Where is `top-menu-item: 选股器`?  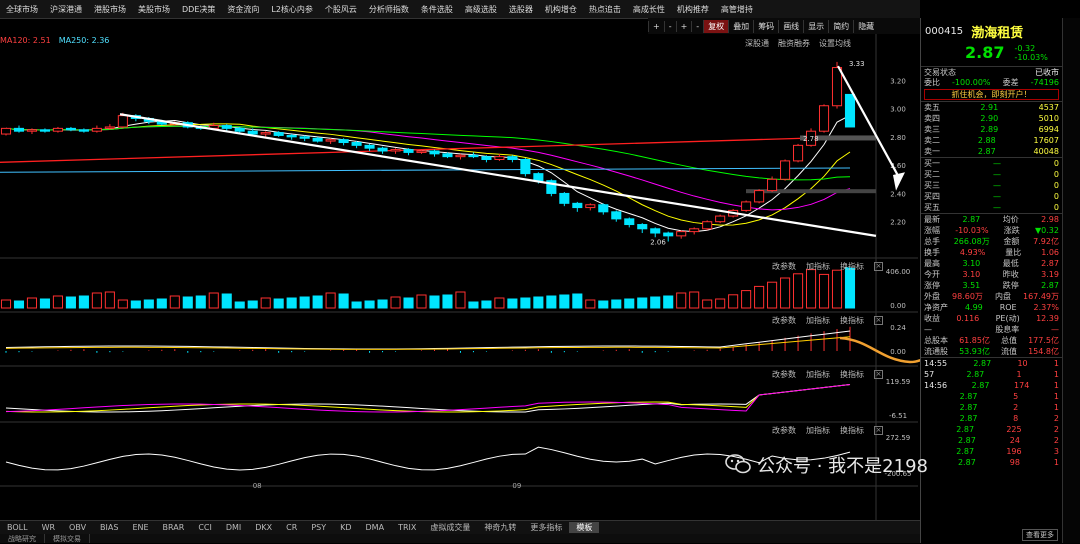
top-menu-item: 选股器 is located at coordinates (521, 9).